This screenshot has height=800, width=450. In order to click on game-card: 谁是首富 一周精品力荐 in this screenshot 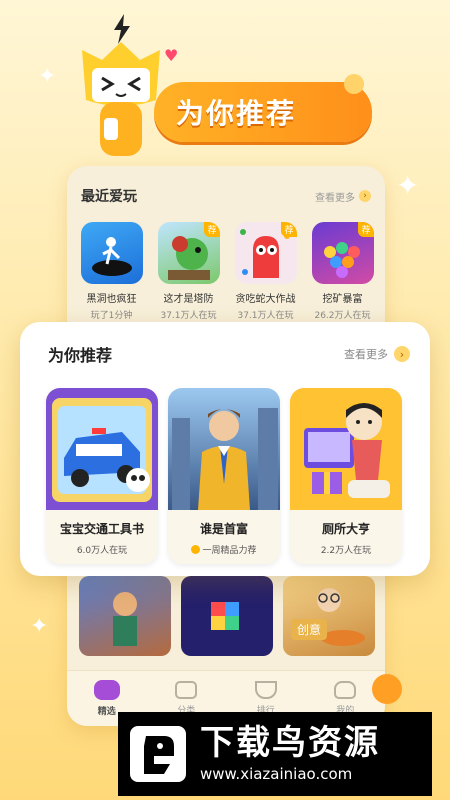, I will do `click(224, 476)`.